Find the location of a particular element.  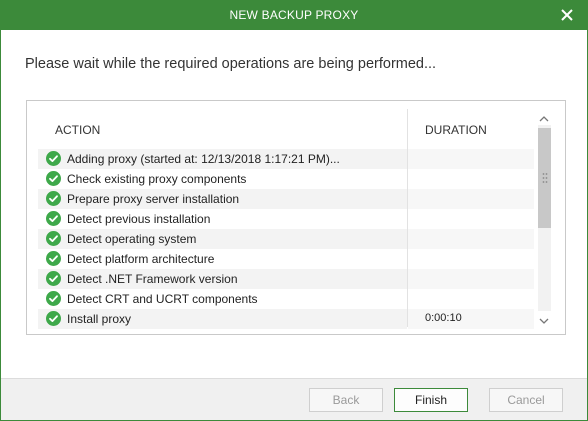

vertical-scrollbar is located at coordinates (544, 217).